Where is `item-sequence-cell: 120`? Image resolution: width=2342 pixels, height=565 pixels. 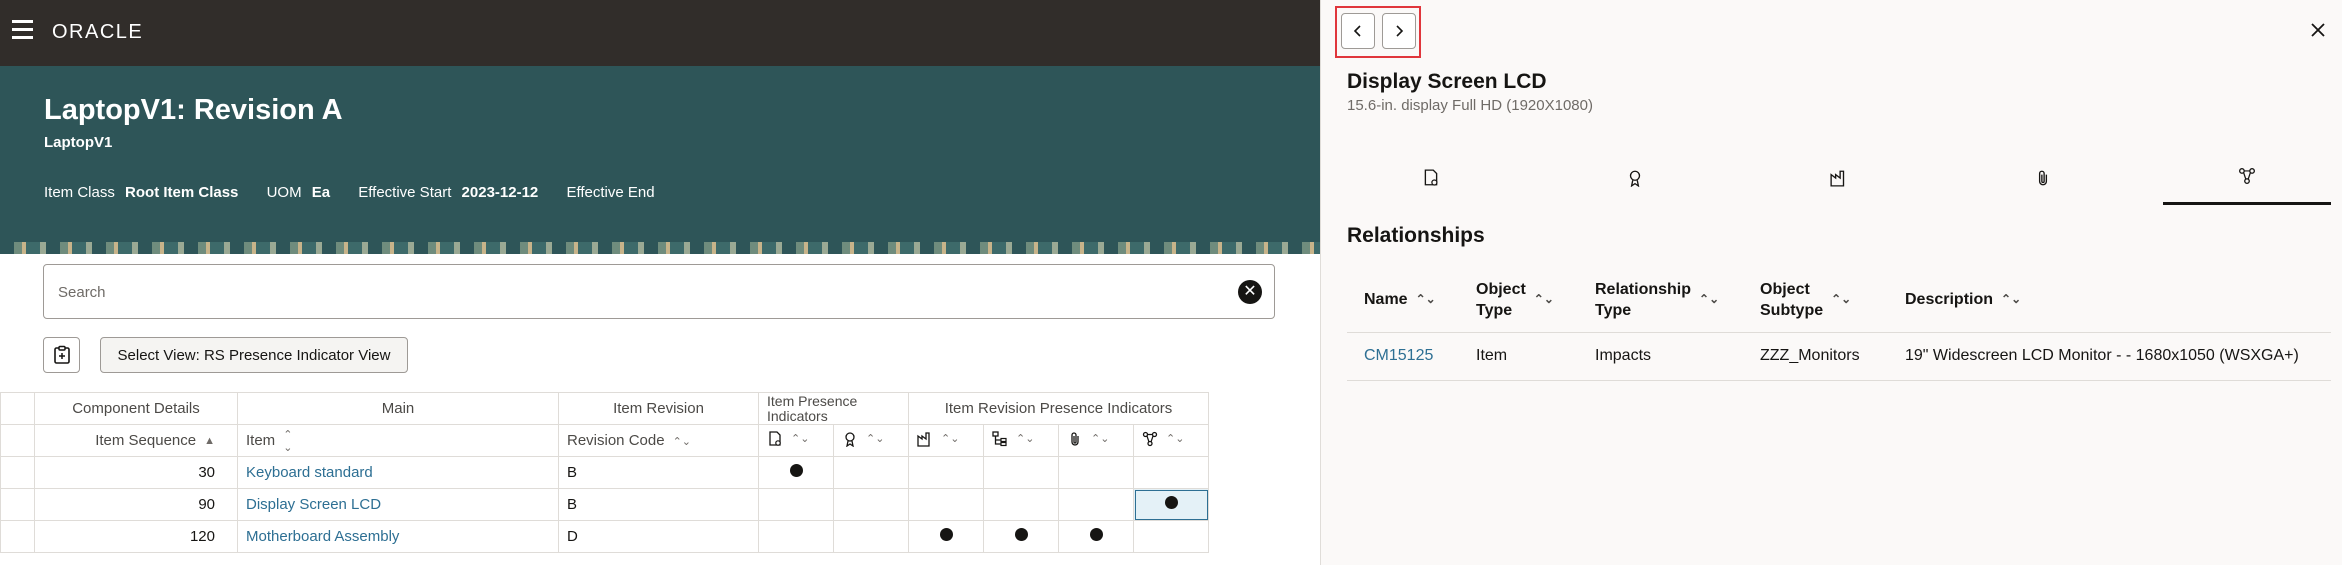 item-sequence-cell: 120 is located at coordinates (136, 536).